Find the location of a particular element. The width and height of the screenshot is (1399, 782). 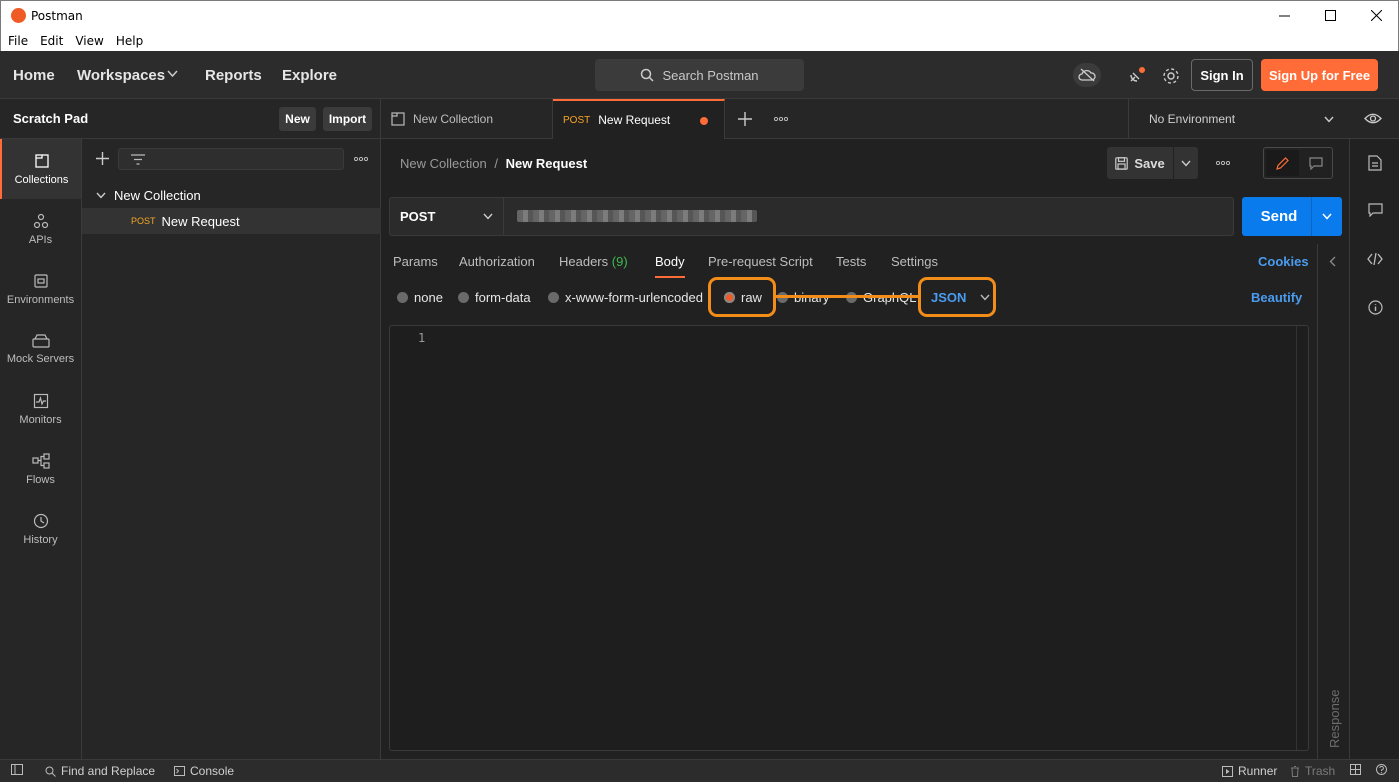

save-options-button is located at coordinates (1186, 163).